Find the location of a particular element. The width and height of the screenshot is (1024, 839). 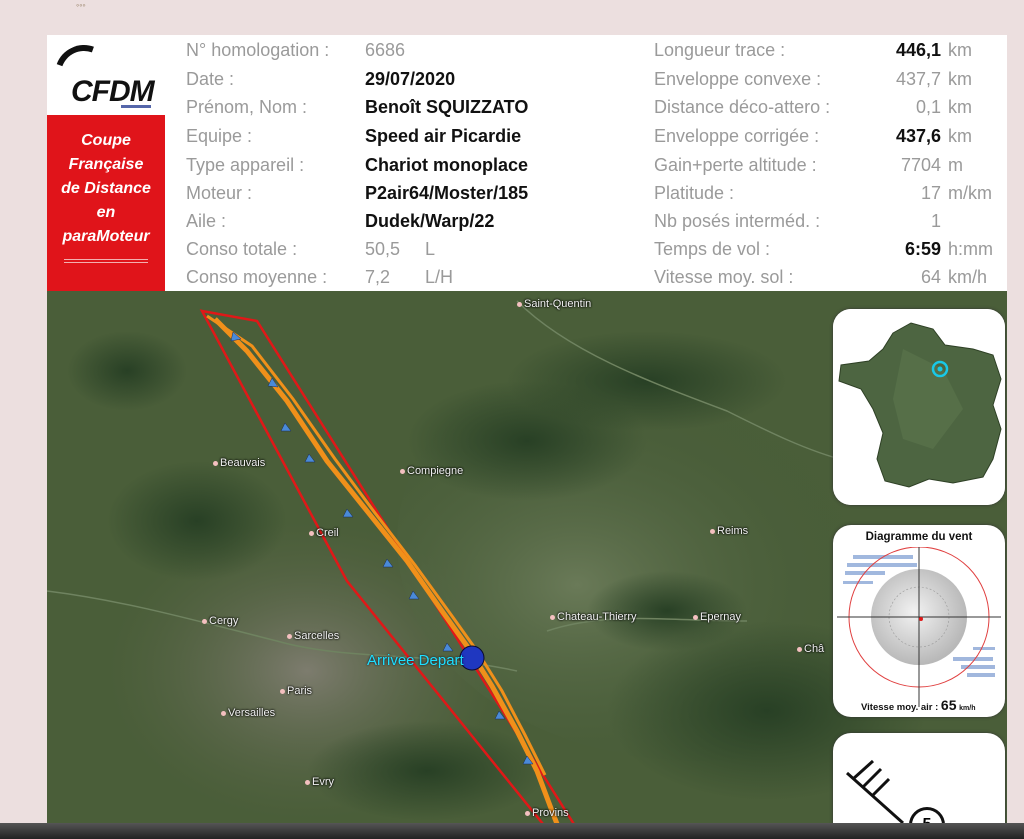

stat-label: Nb posés interméd. : is located at coordinates (737, 221).